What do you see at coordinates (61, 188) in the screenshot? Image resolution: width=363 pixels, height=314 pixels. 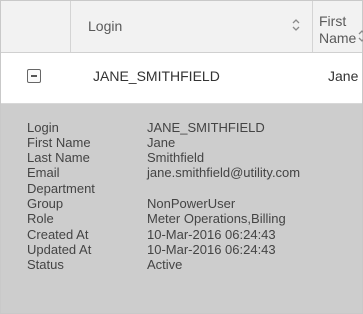 I see `detail-label: Department` at bounding box center [61, 188].